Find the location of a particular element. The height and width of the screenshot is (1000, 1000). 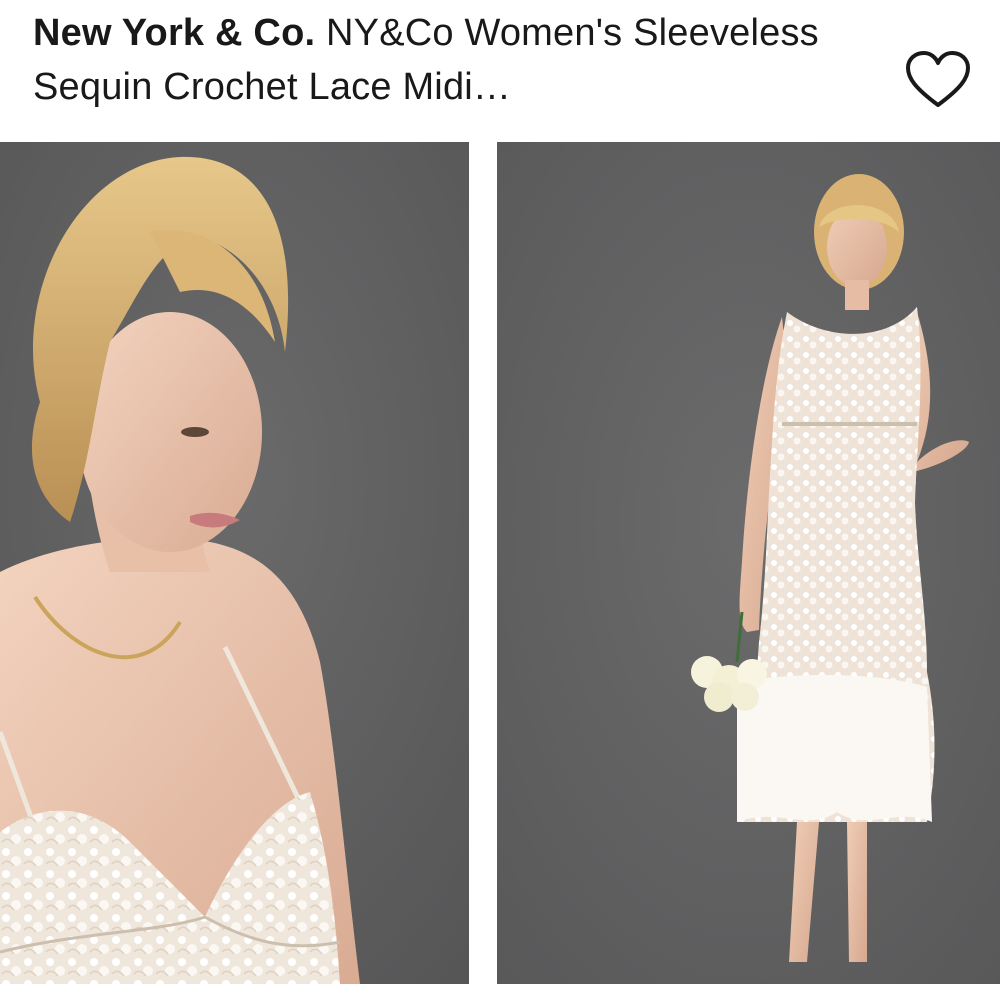

heart-outline-icon is located at coordinates (938, 79).